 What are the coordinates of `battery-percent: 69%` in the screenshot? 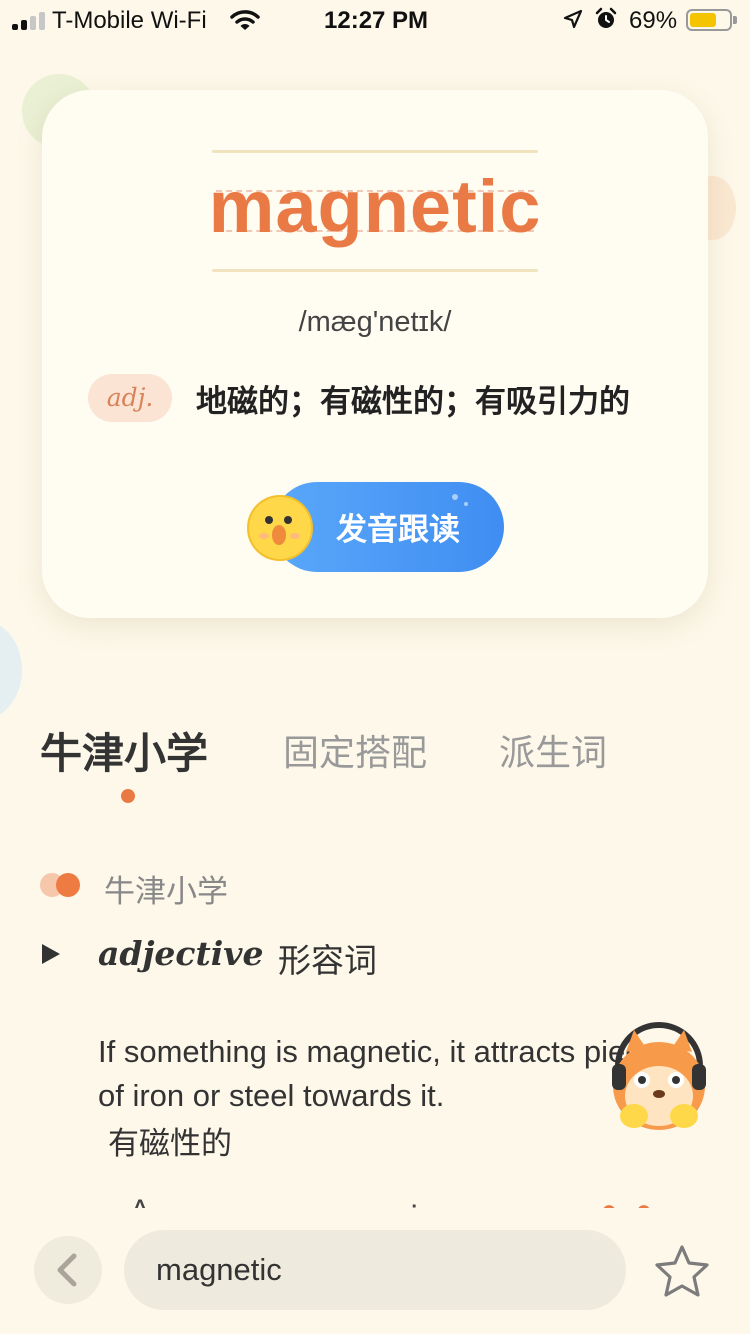 It's located at (653, 20).